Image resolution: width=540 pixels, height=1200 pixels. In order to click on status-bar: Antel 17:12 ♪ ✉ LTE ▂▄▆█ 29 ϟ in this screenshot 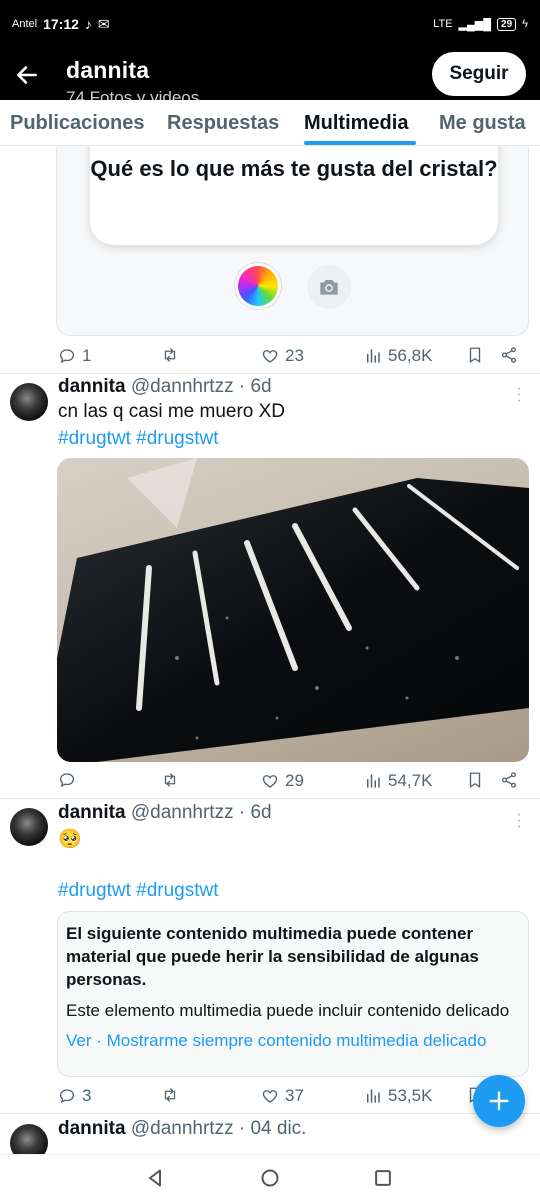, I will do `click(270, 24)`.